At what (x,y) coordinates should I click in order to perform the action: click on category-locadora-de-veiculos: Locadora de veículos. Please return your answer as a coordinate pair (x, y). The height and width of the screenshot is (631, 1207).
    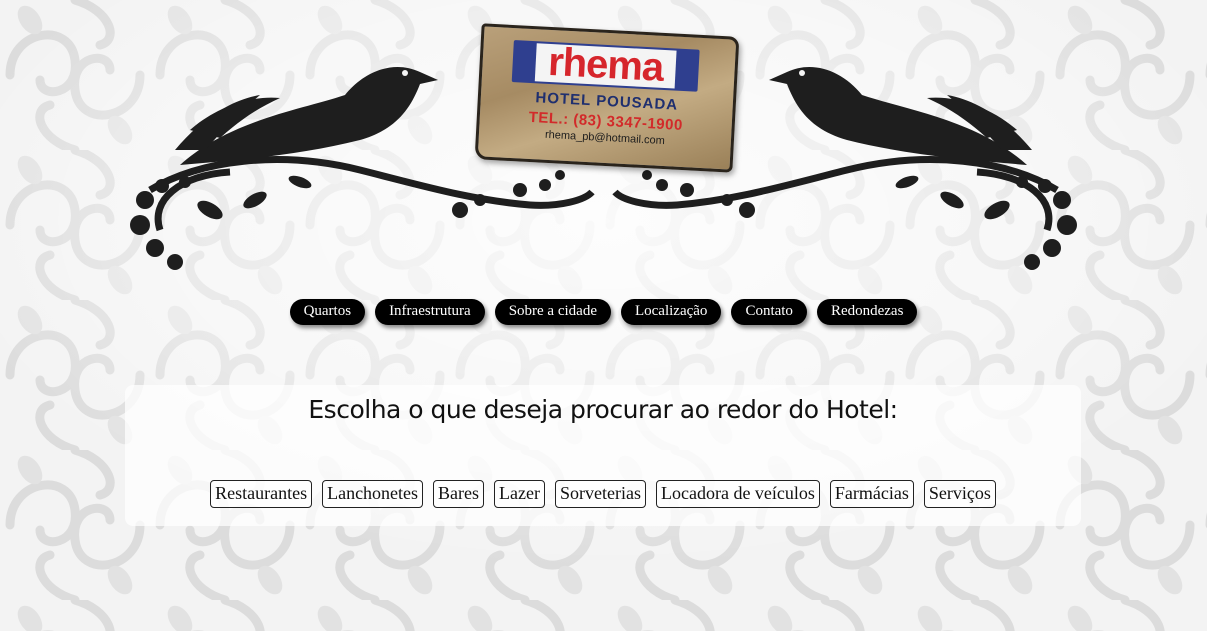
    Looking at the image, I should click on (737, 494).